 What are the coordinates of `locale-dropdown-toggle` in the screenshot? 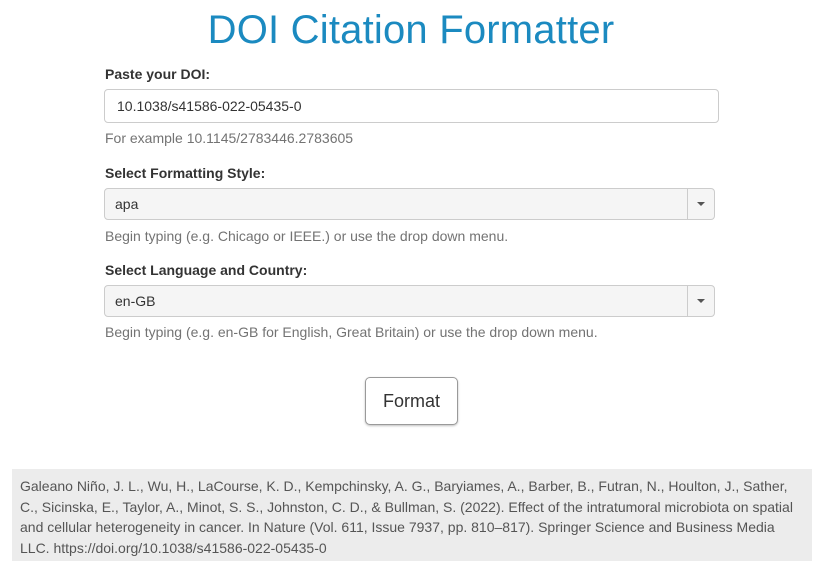 It's located at (700, 301).